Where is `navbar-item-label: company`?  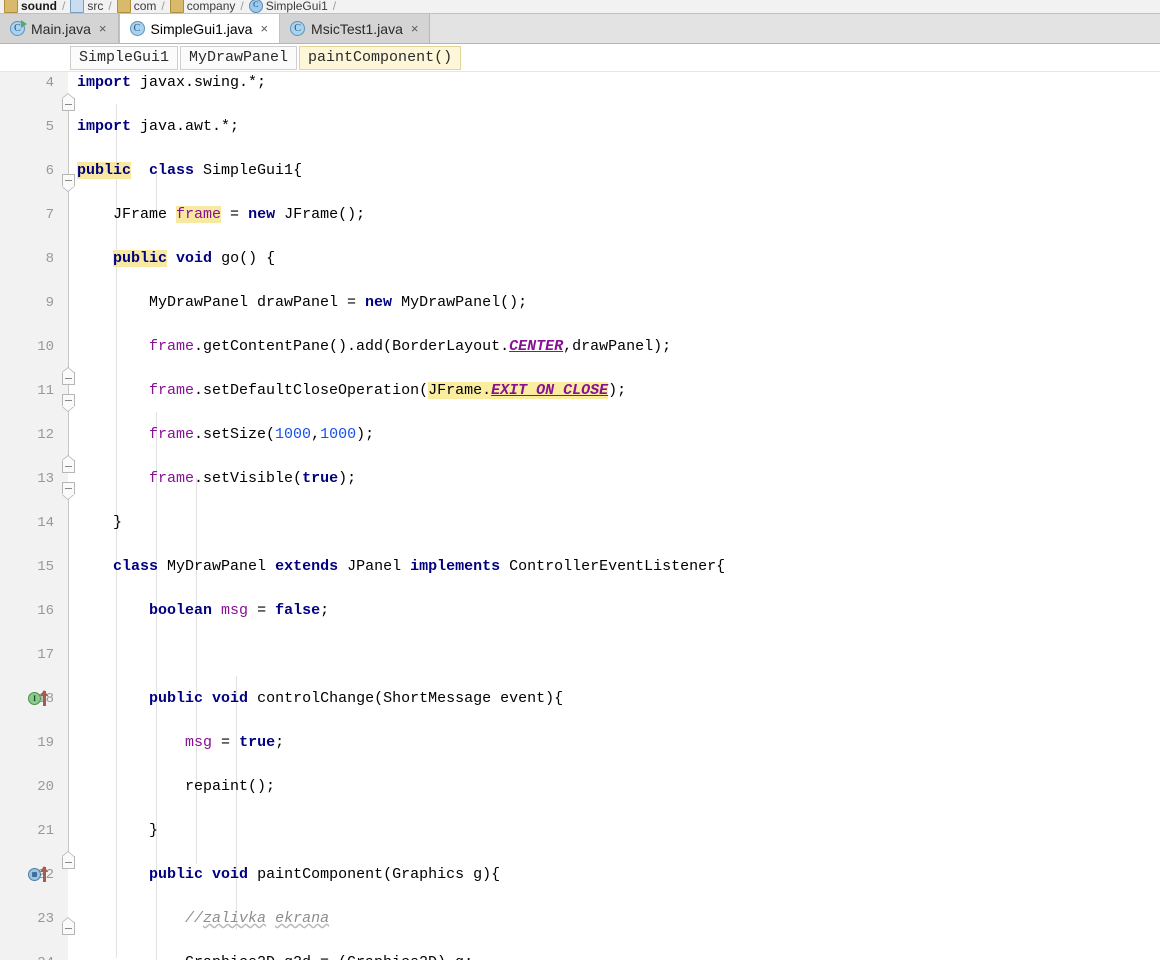 navbar-item-label: company is located at coordinates (211, 6).